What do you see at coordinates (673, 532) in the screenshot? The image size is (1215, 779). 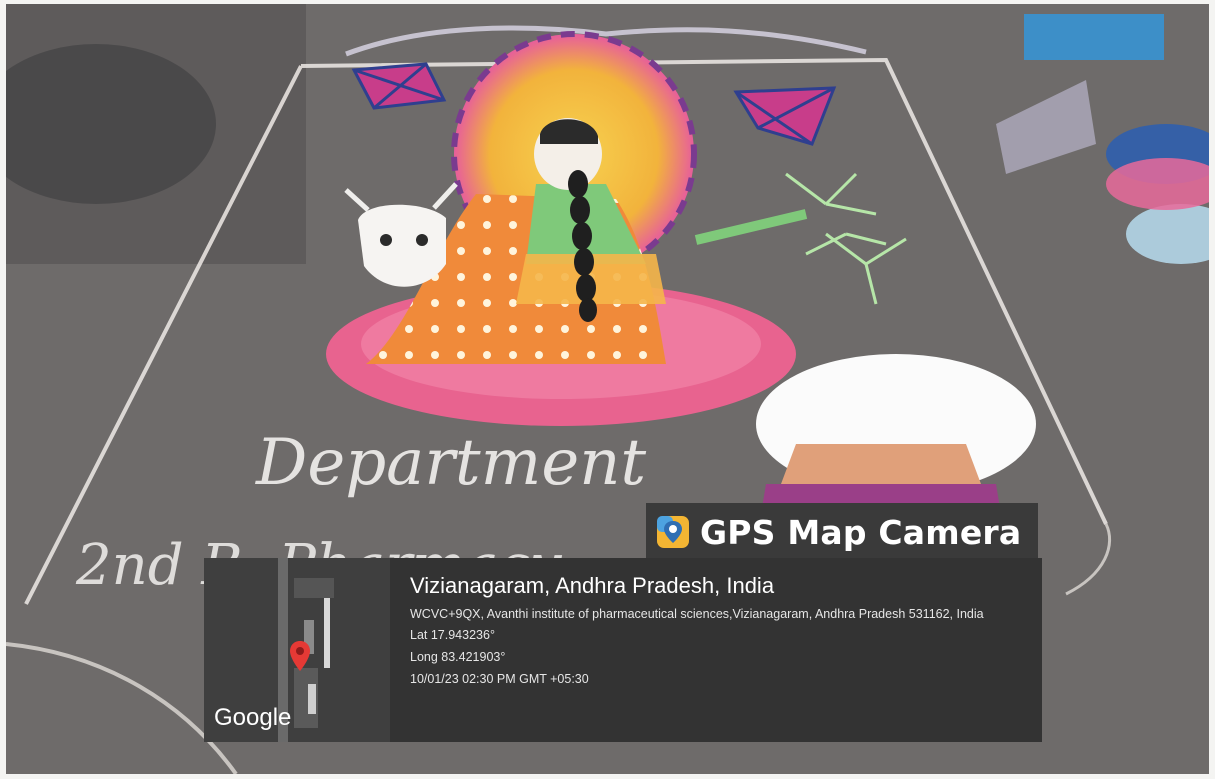 I see `map-pin-icon` at bounding box center [673, 532].